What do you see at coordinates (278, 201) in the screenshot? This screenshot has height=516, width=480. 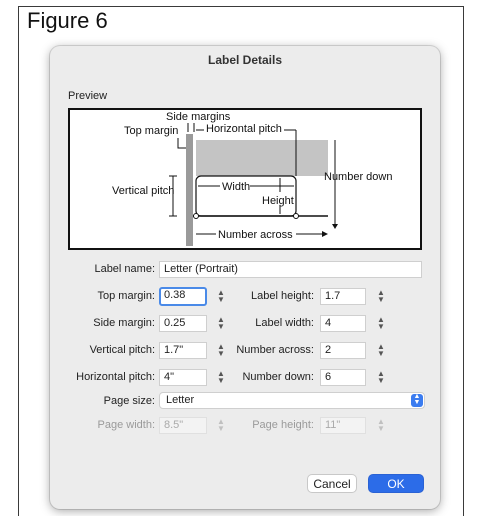 I see `height-text: Height` at bounding box center [278, 201].